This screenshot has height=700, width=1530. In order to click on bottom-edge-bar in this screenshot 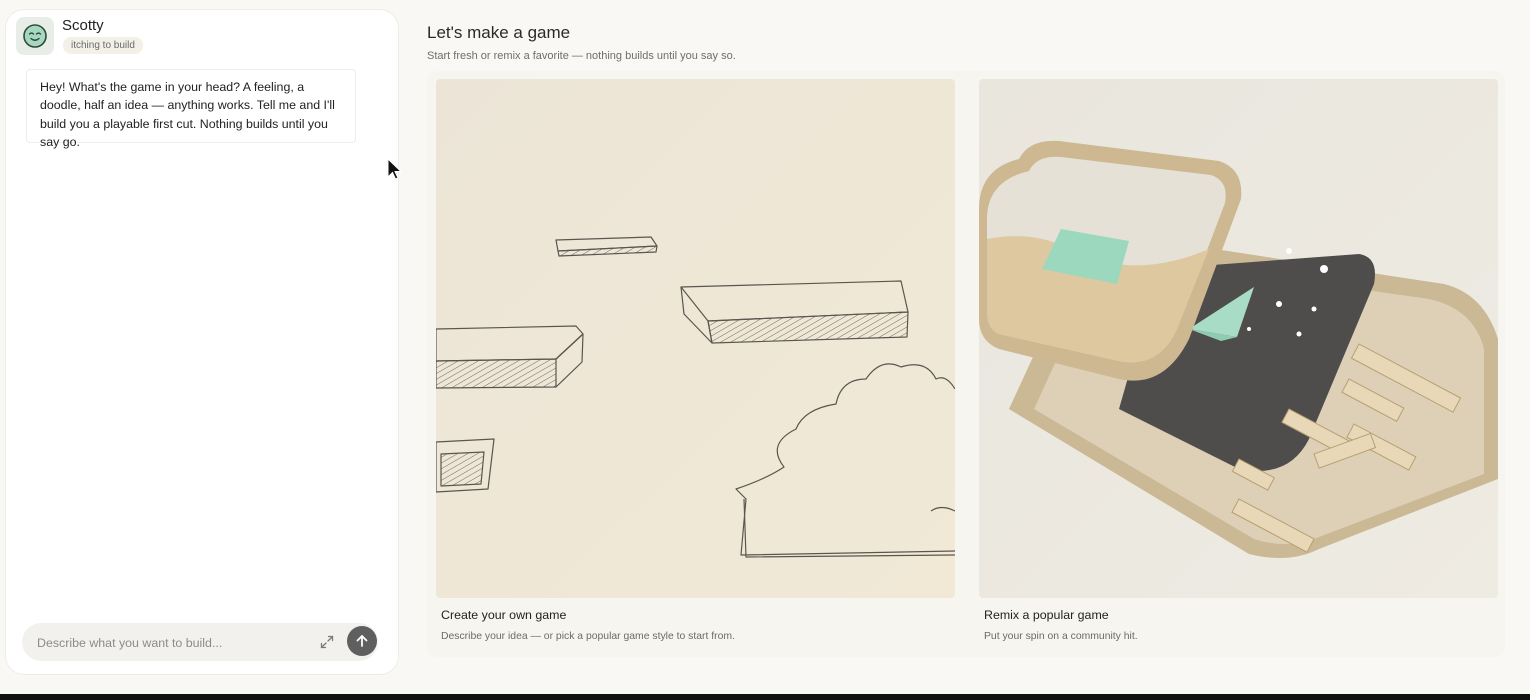, I will do `click(765, 697)`.